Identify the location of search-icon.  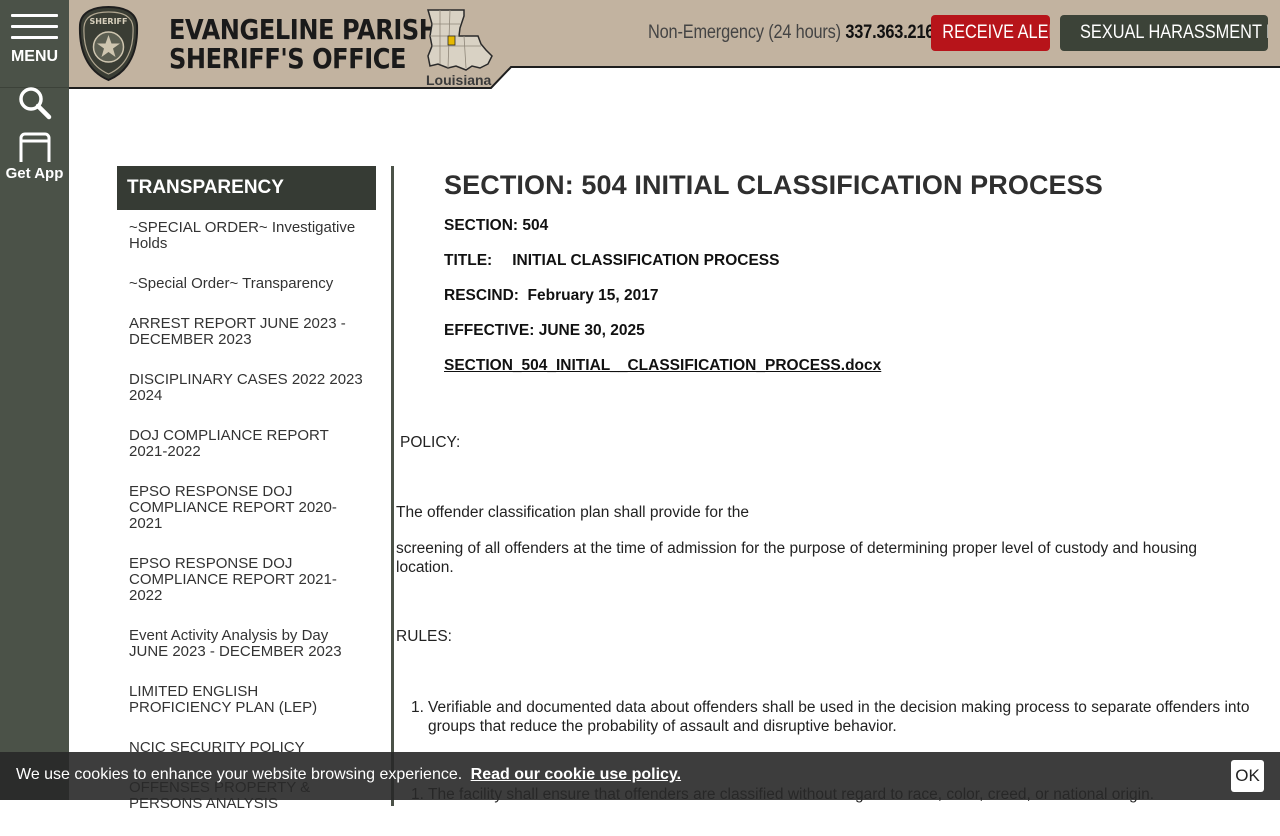
(35, 103).